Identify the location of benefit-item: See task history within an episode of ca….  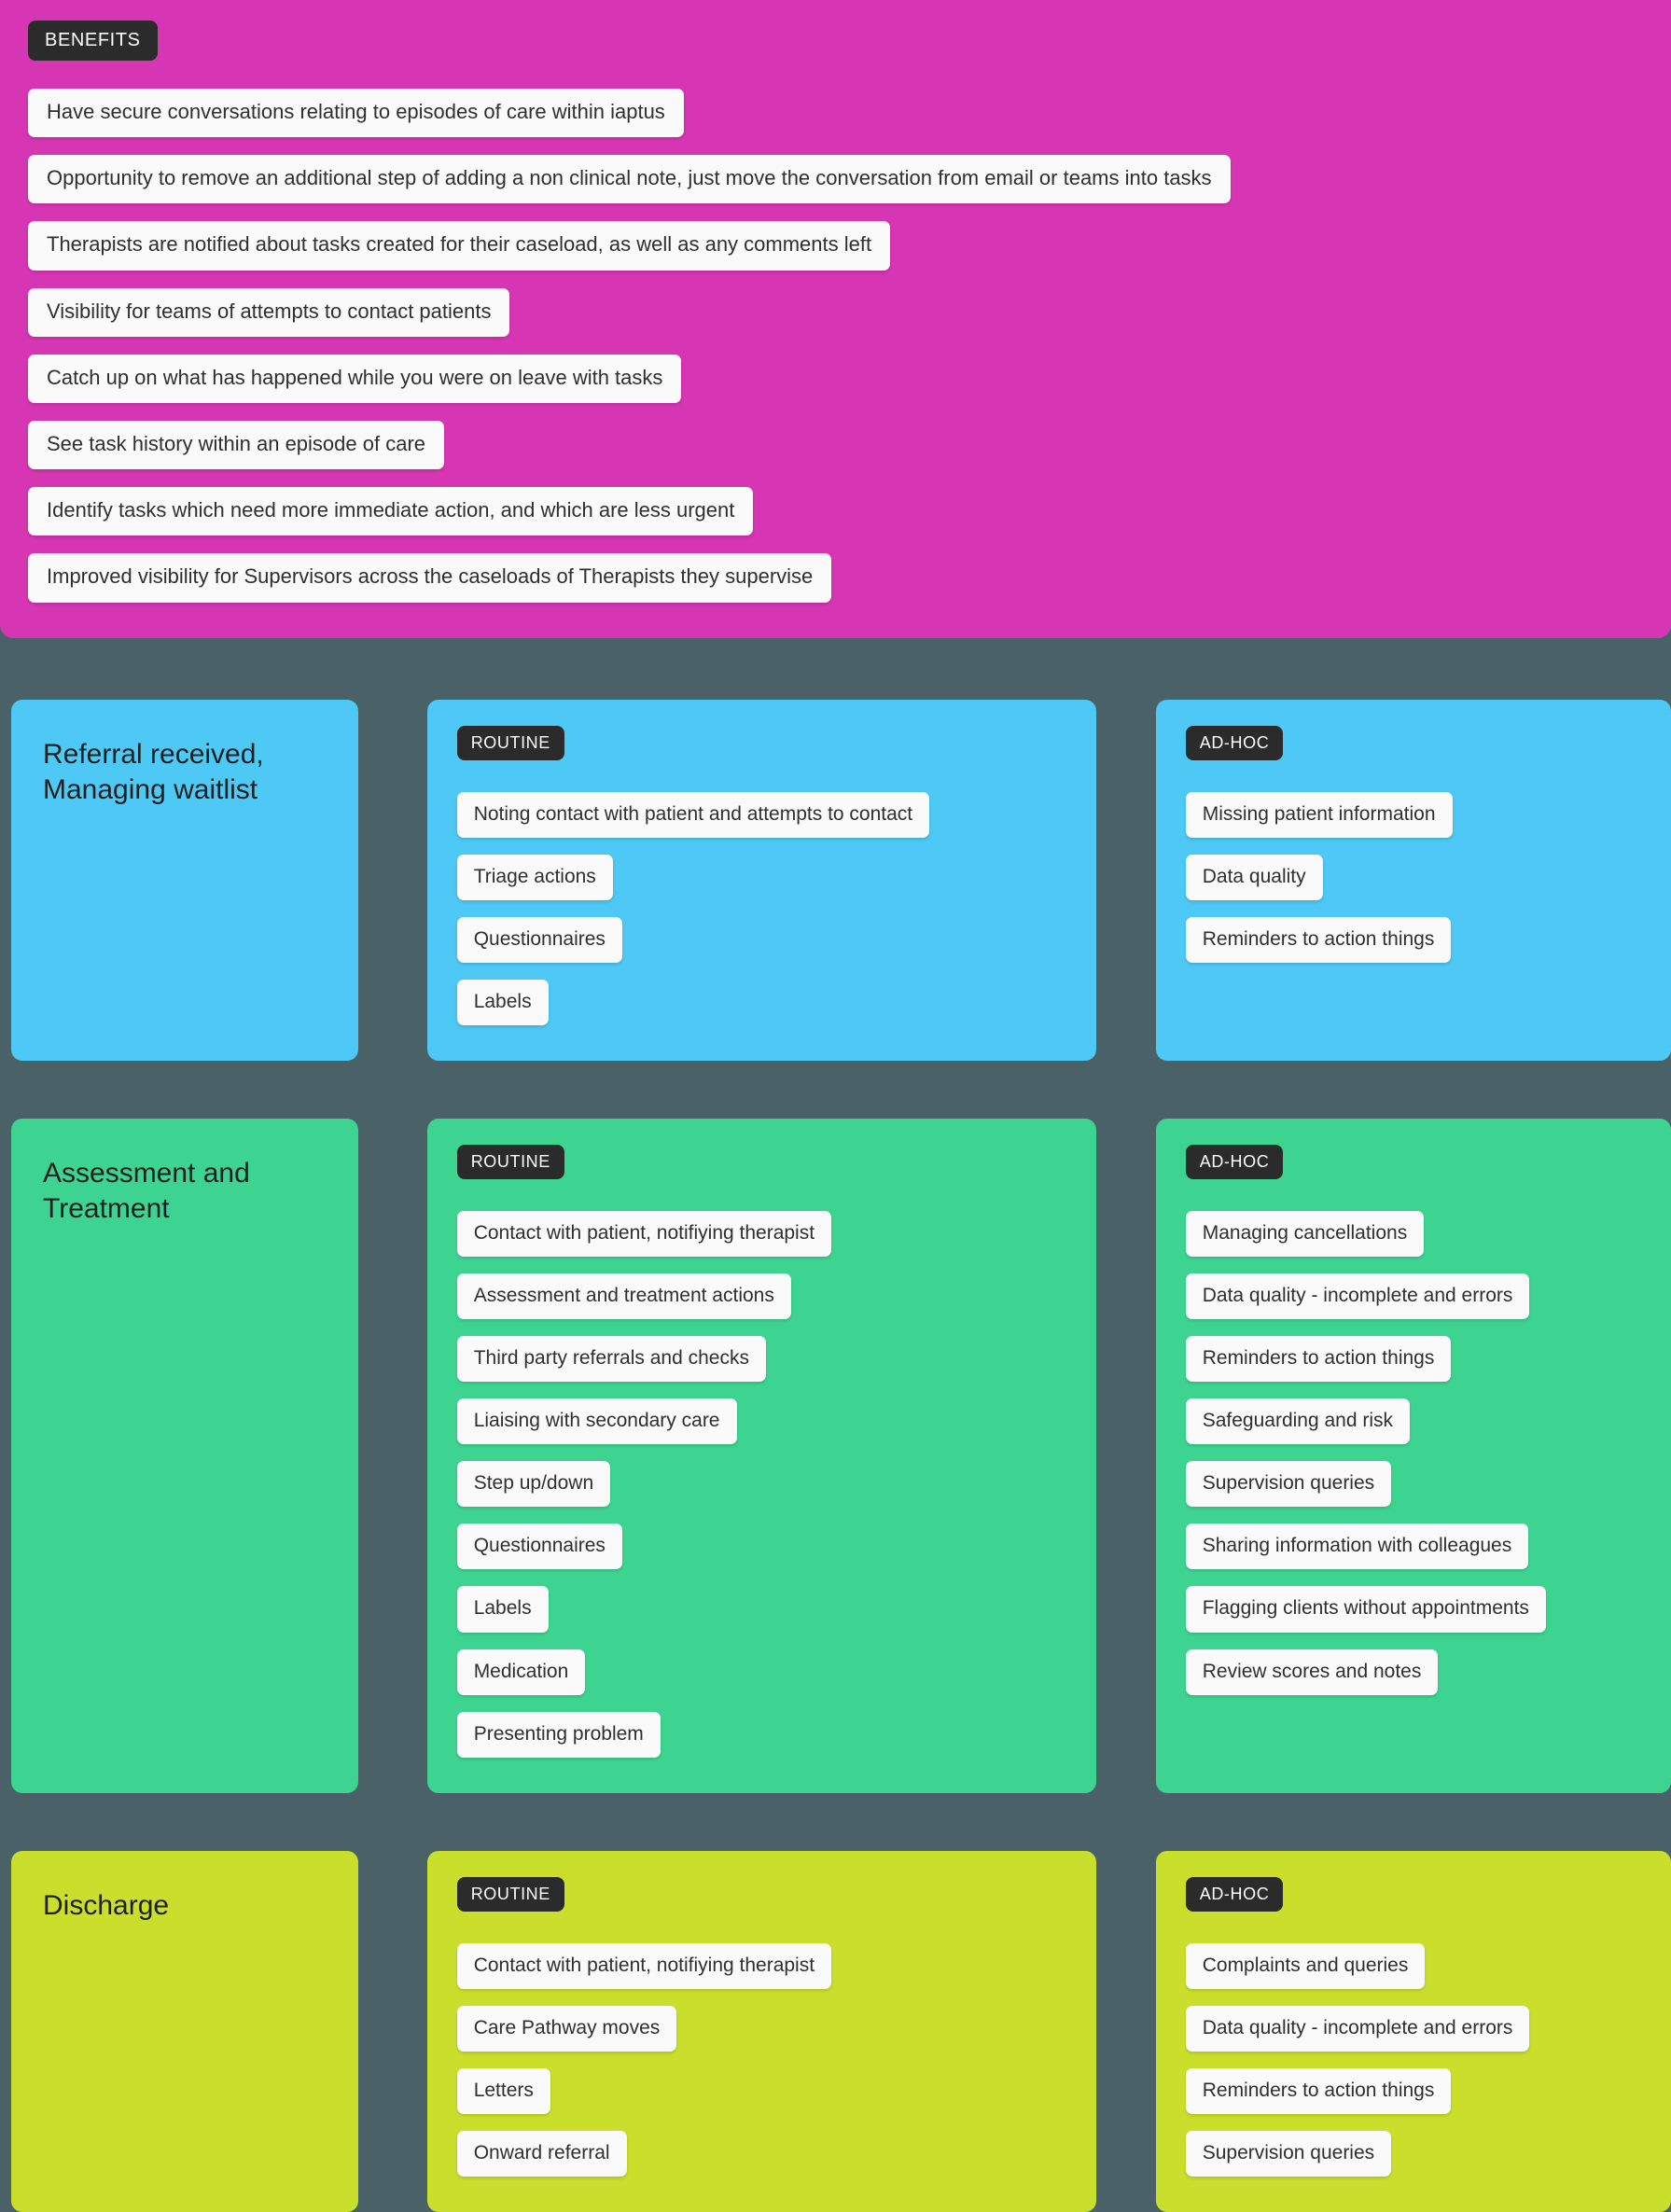
(236, 445).